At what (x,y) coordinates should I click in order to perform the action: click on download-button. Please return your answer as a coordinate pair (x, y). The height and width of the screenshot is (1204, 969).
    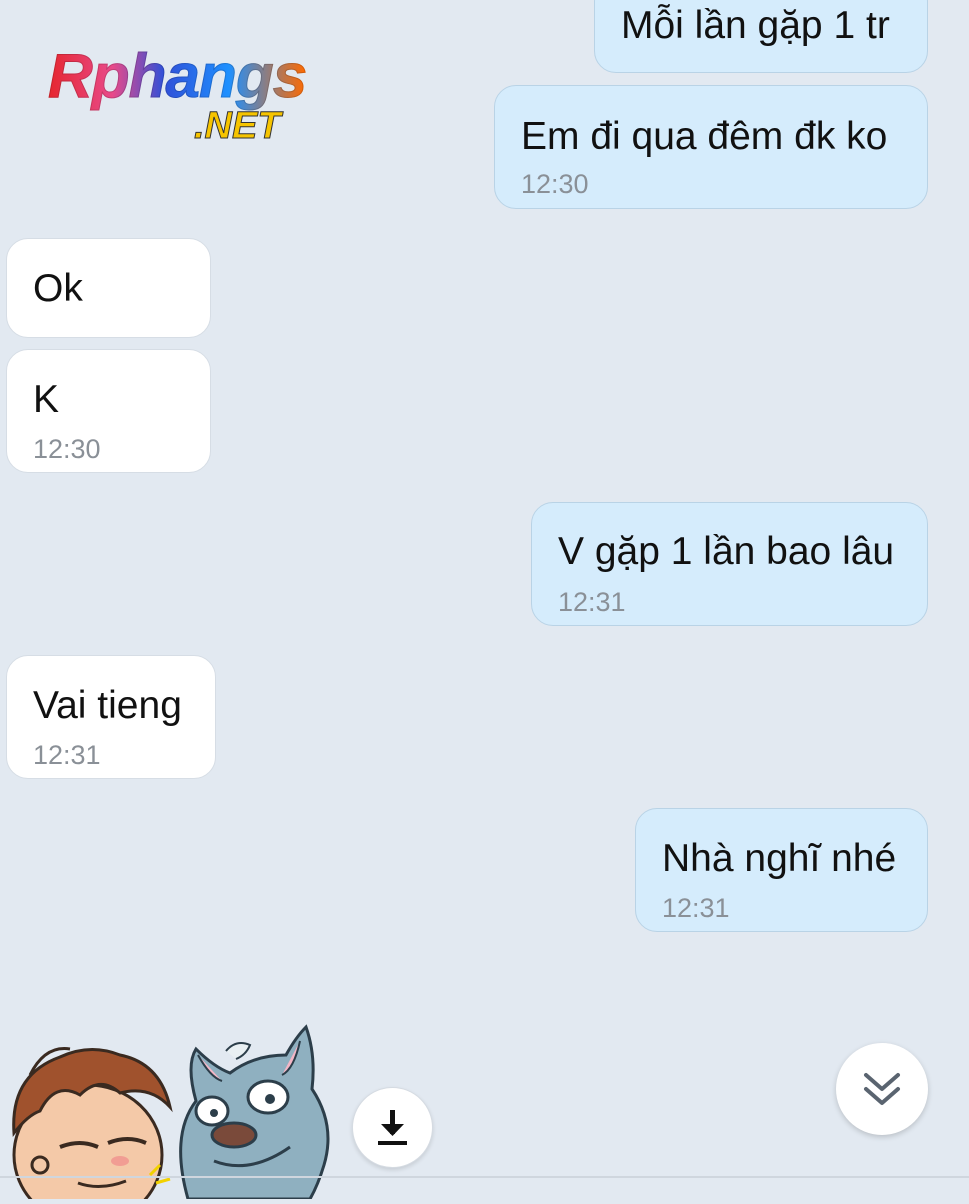
    Looking at the image, I should click on (392, 1127).